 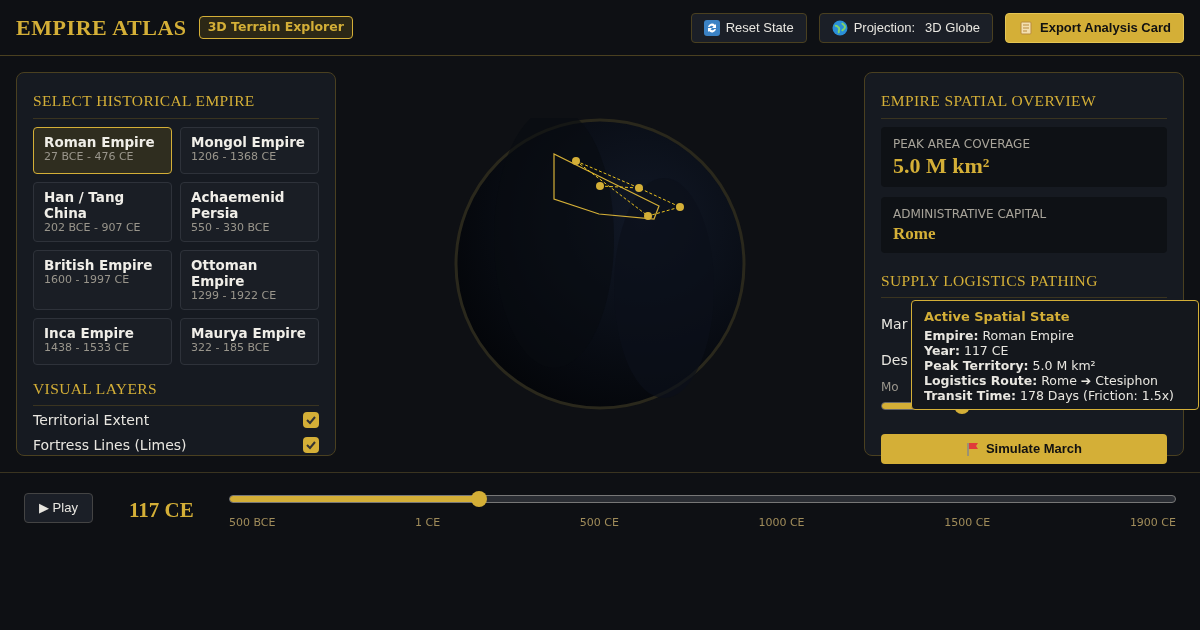 What do you see at coordinates (176, 391) in the screenshot?
I see `section-title: VISUAL LAYERS` at bounding box center [176, 391].